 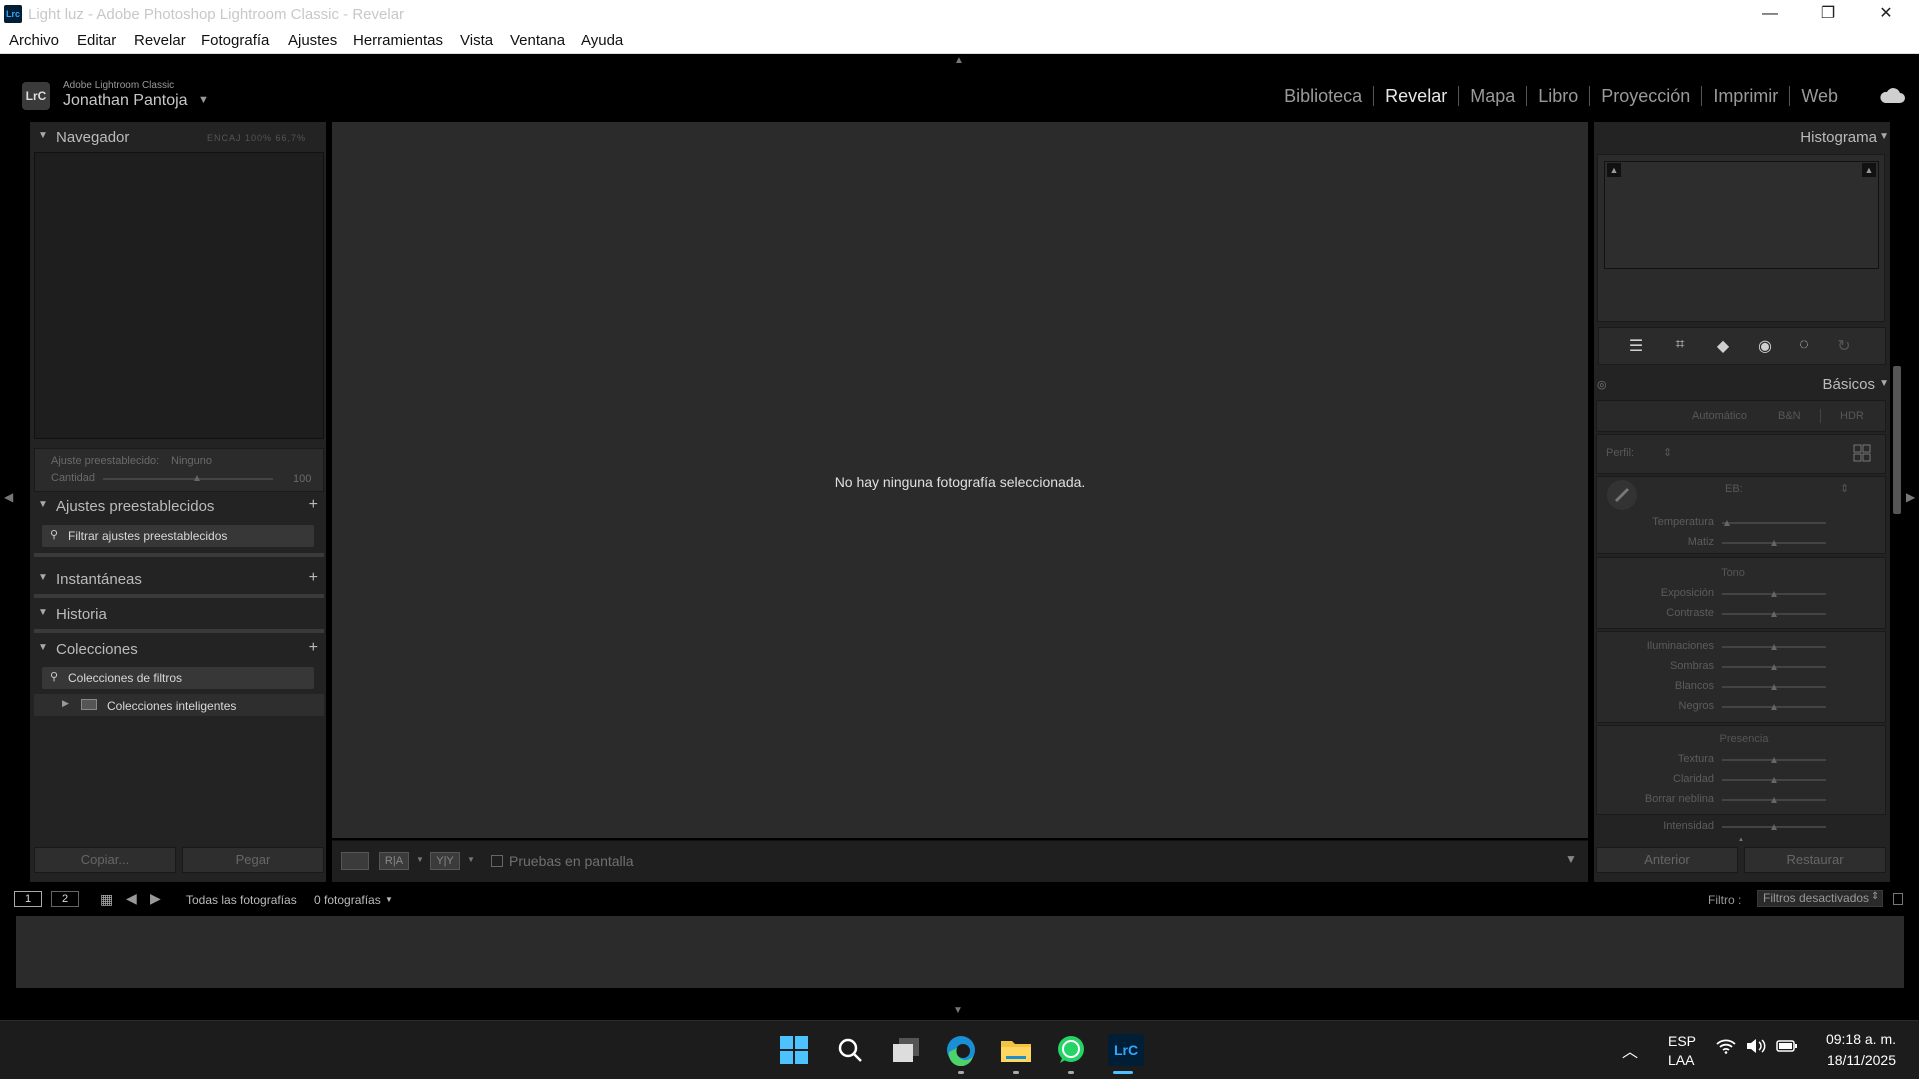 What do you see at coordinates (1726, 1048) in the screenshot?
I see `wifi-icon` at bounding box center [1726, 1048].